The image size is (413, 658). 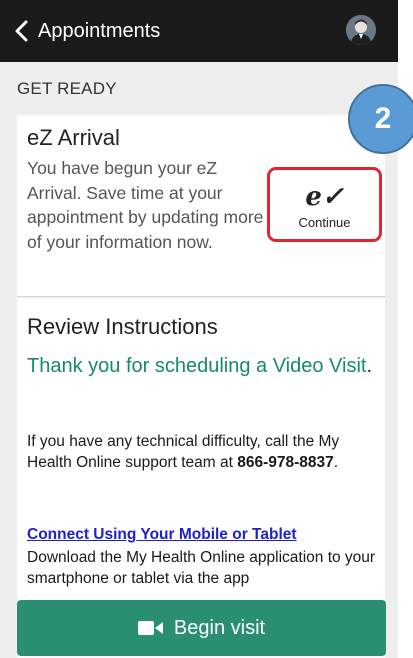 I want to click on continue-button: e✓ Continue, so click(x=324, y=204).